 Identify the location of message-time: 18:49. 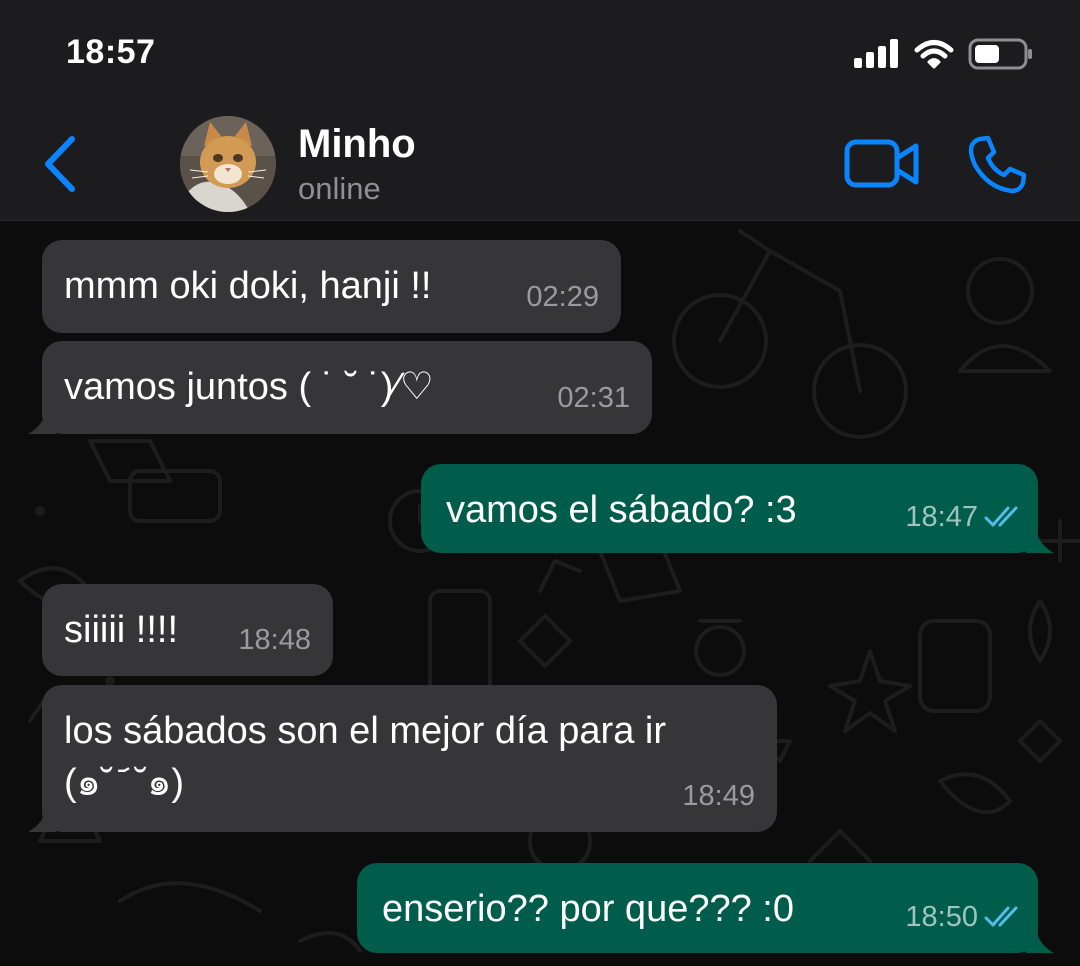
(718, 796).